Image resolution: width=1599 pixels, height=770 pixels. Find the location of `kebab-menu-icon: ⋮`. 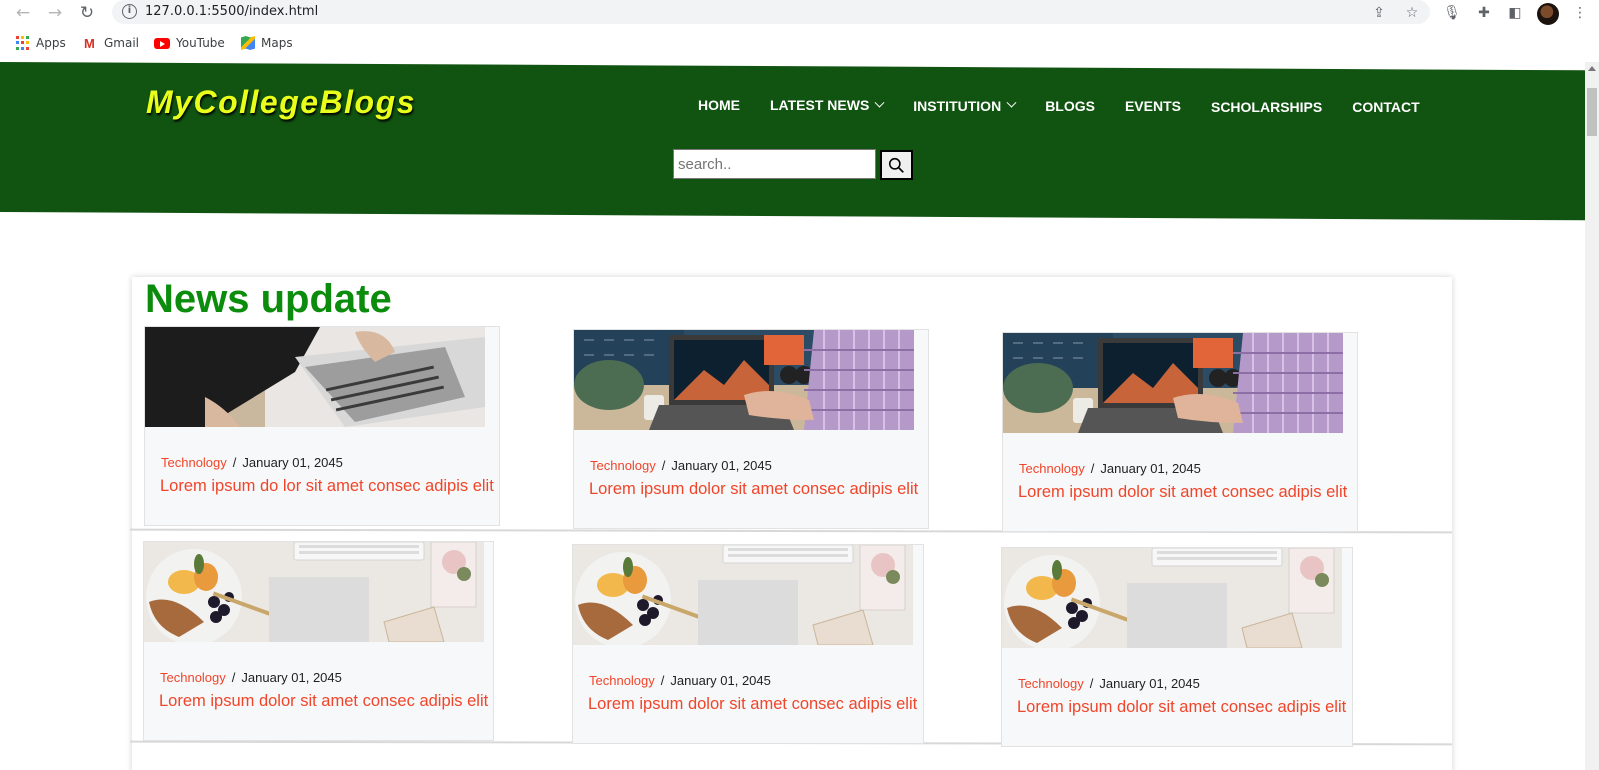

kebab-menu-icon: ⋮ is located at coordinates (1580, 13).